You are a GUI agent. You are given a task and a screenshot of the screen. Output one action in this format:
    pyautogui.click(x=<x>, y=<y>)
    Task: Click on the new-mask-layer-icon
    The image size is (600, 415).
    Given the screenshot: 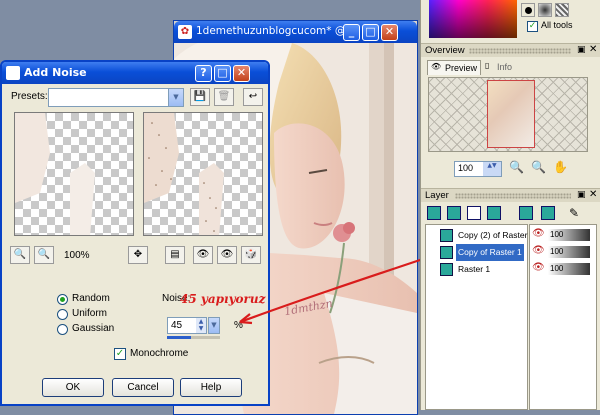 What is the action you would take?
    pyautogui.click(x=474, y=213)
    